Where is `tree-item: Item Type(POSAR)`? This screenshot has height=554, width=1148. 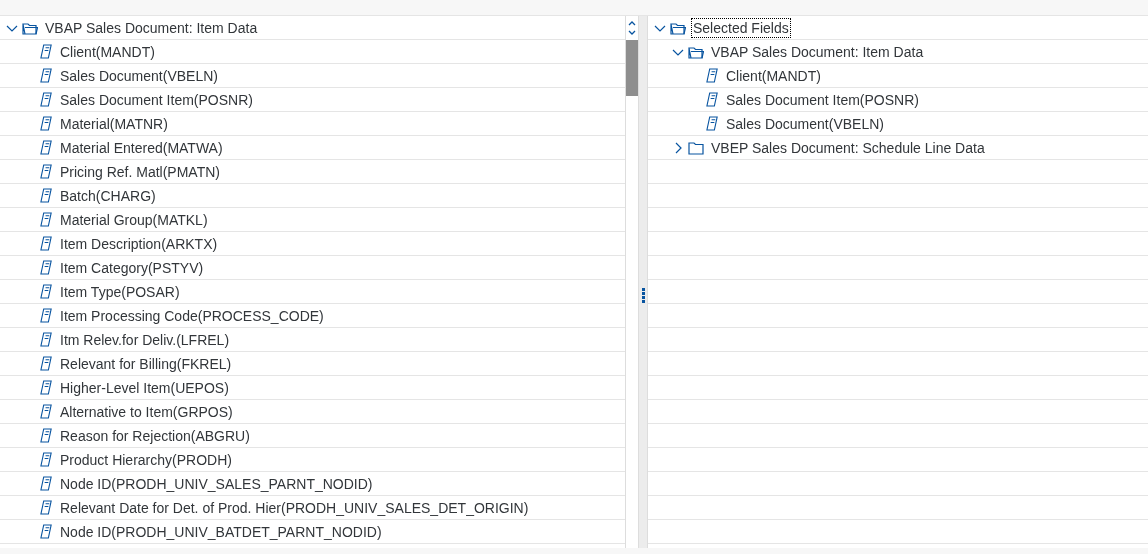 tree-item: Item Type(POSAR) is located at coordinates (120, 291).